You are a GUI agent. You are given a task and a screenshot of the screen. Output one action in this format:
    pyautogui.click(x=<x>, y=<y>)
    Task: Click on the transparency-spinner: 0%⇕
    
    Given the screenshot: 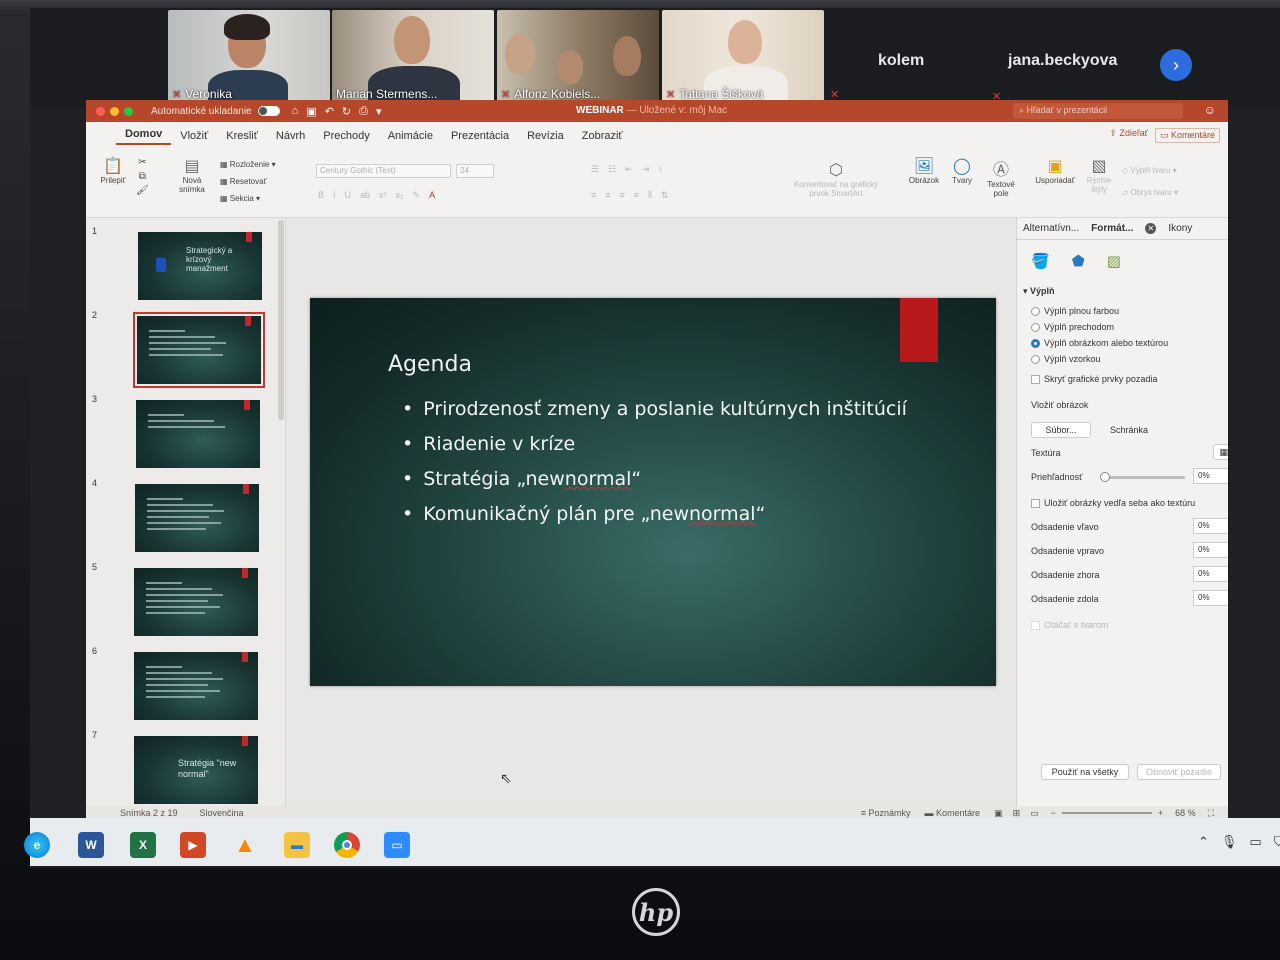 What is the action you would take?
    pyautogui.click(x=1210, y=476)
    